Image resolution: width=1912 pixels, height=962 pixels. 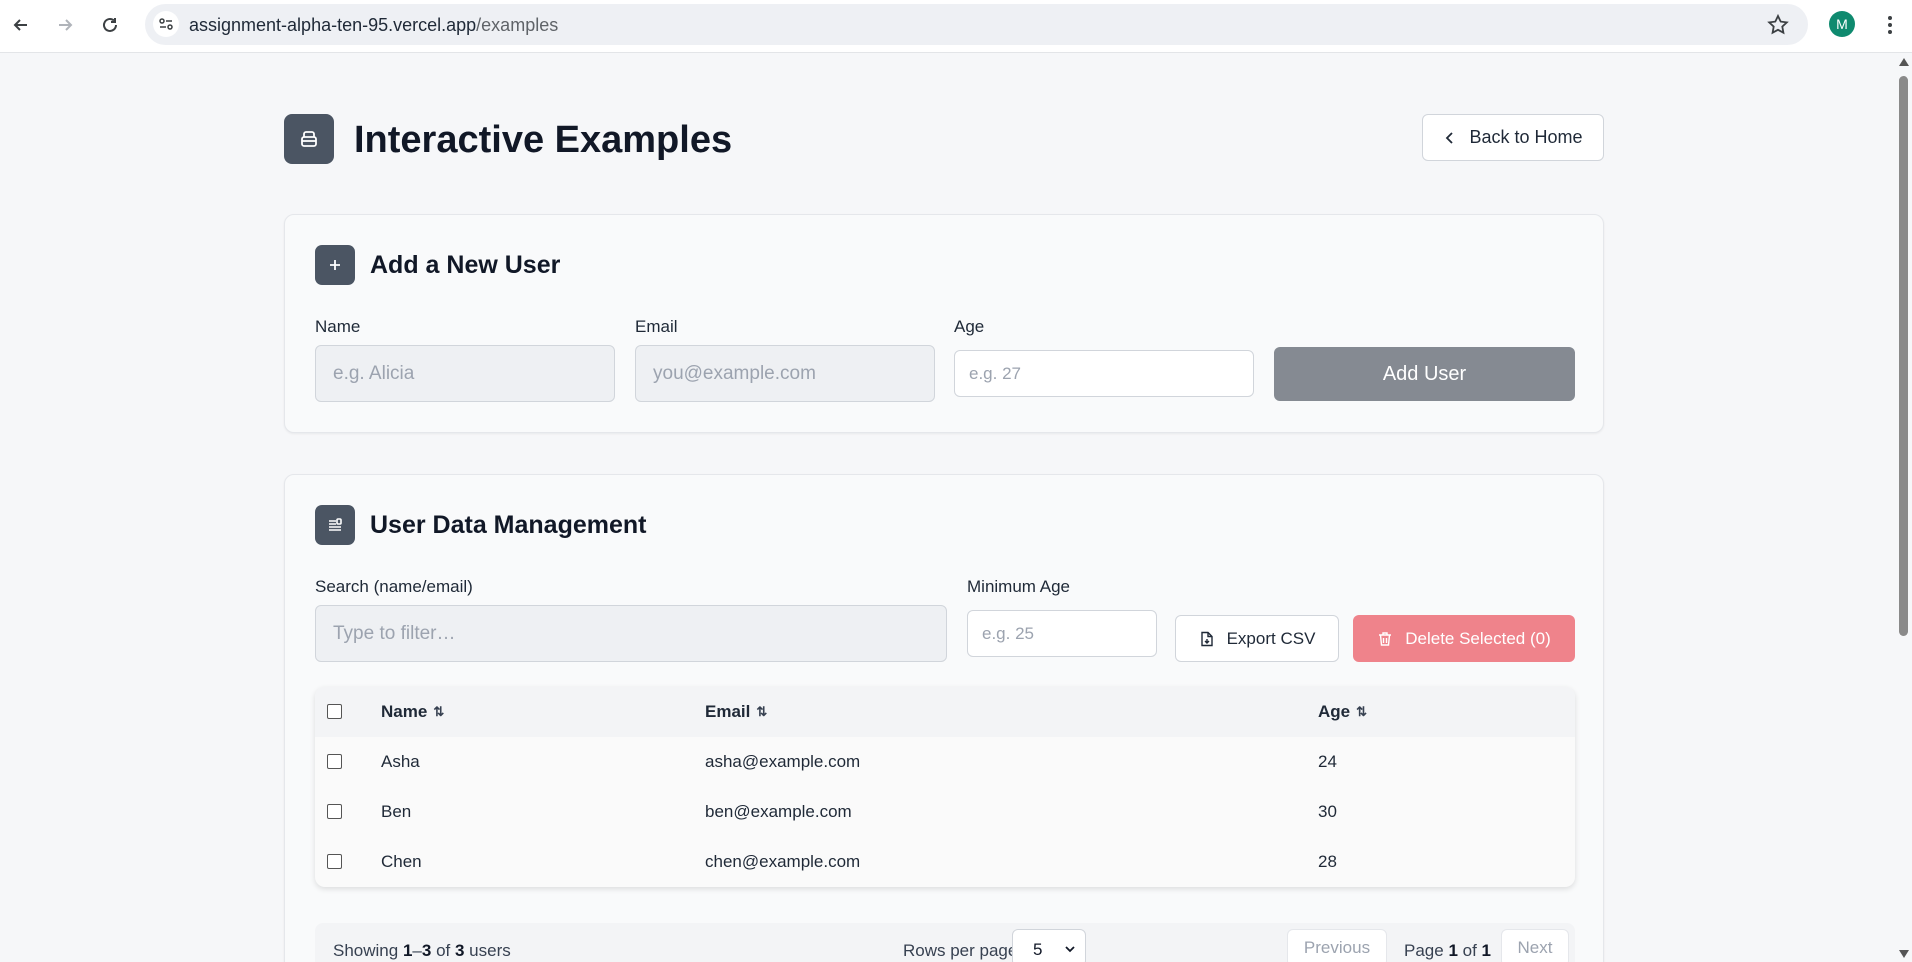 I want to click on column-age-label: Age, so click(x=1334, y=711).